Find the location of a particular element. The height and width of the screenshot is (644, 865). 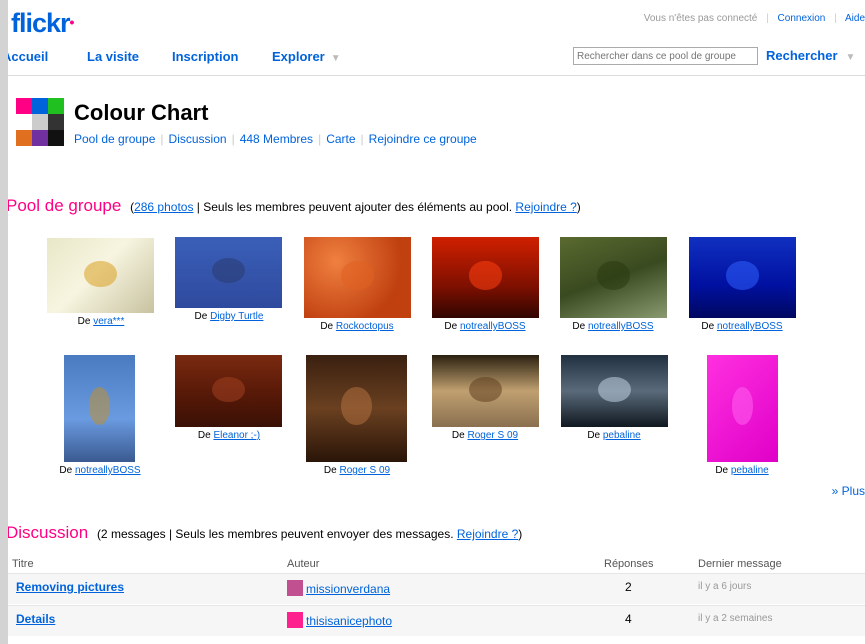

author-link: missionverdana is located at coordinates (348, 589).